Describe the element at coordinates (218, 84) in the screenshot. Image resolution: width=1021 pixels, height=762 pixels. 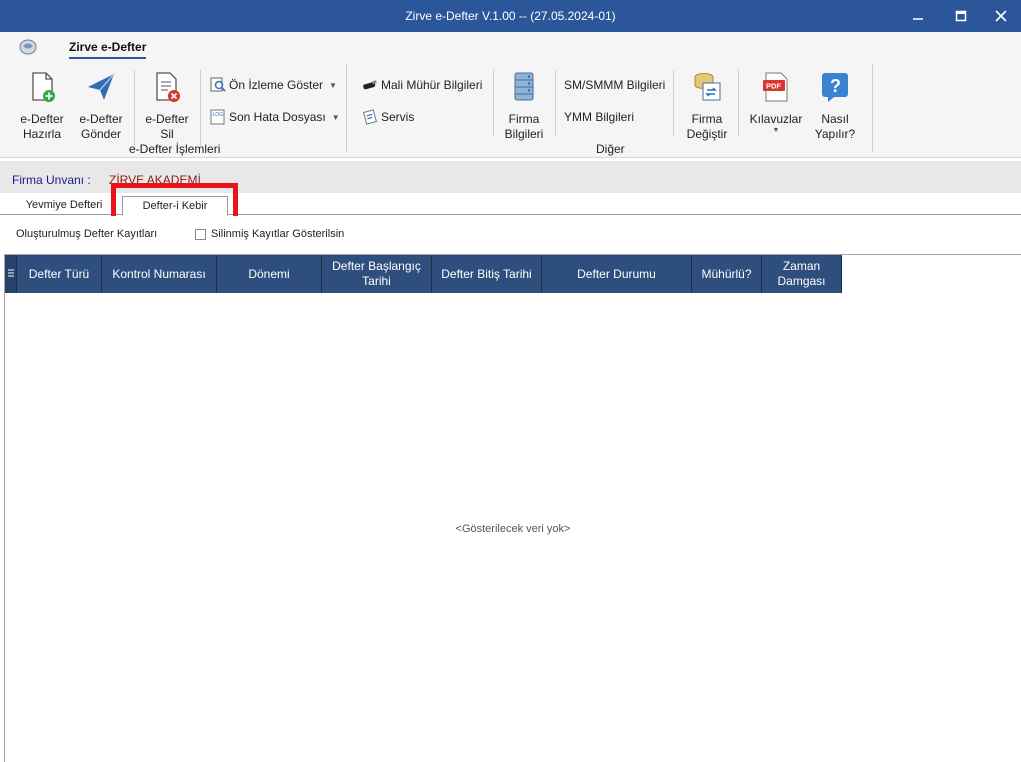
I see `preview-icon` at that location.